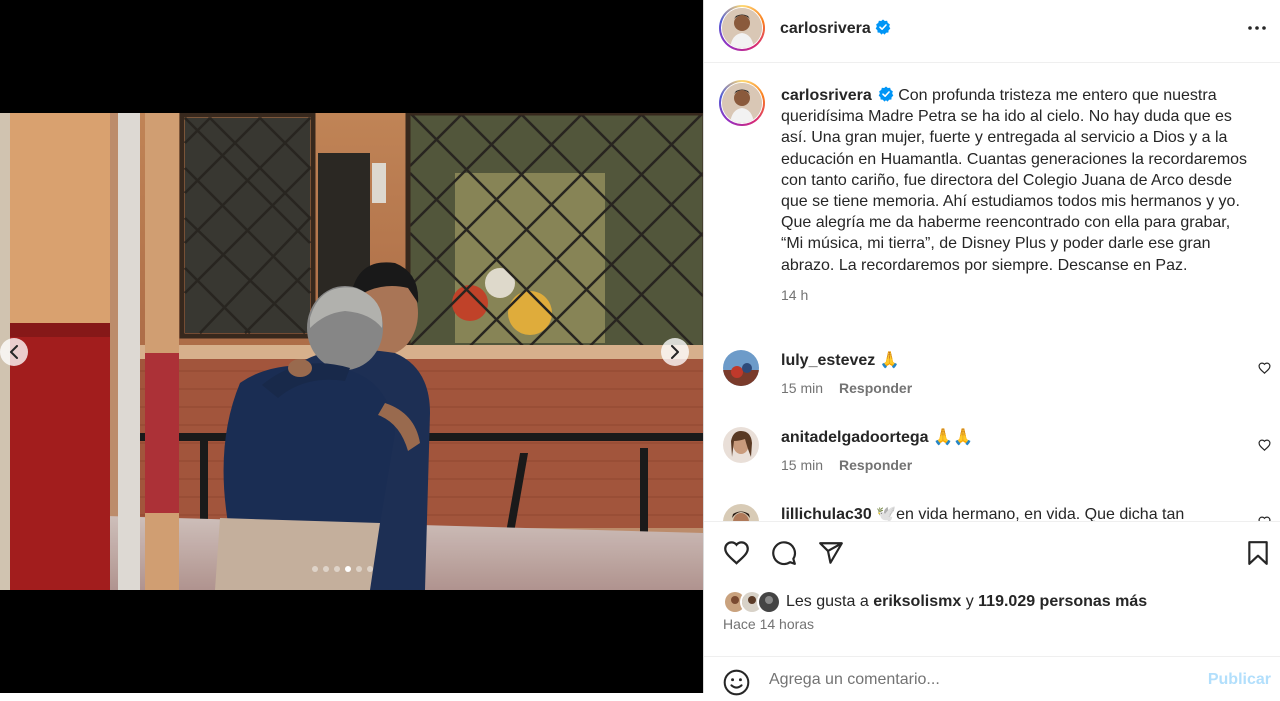  What do you see at coordinates (1239, 680) in the screenshot?
I see `publish-button: Publicar` at bounding box center [1239, 680].